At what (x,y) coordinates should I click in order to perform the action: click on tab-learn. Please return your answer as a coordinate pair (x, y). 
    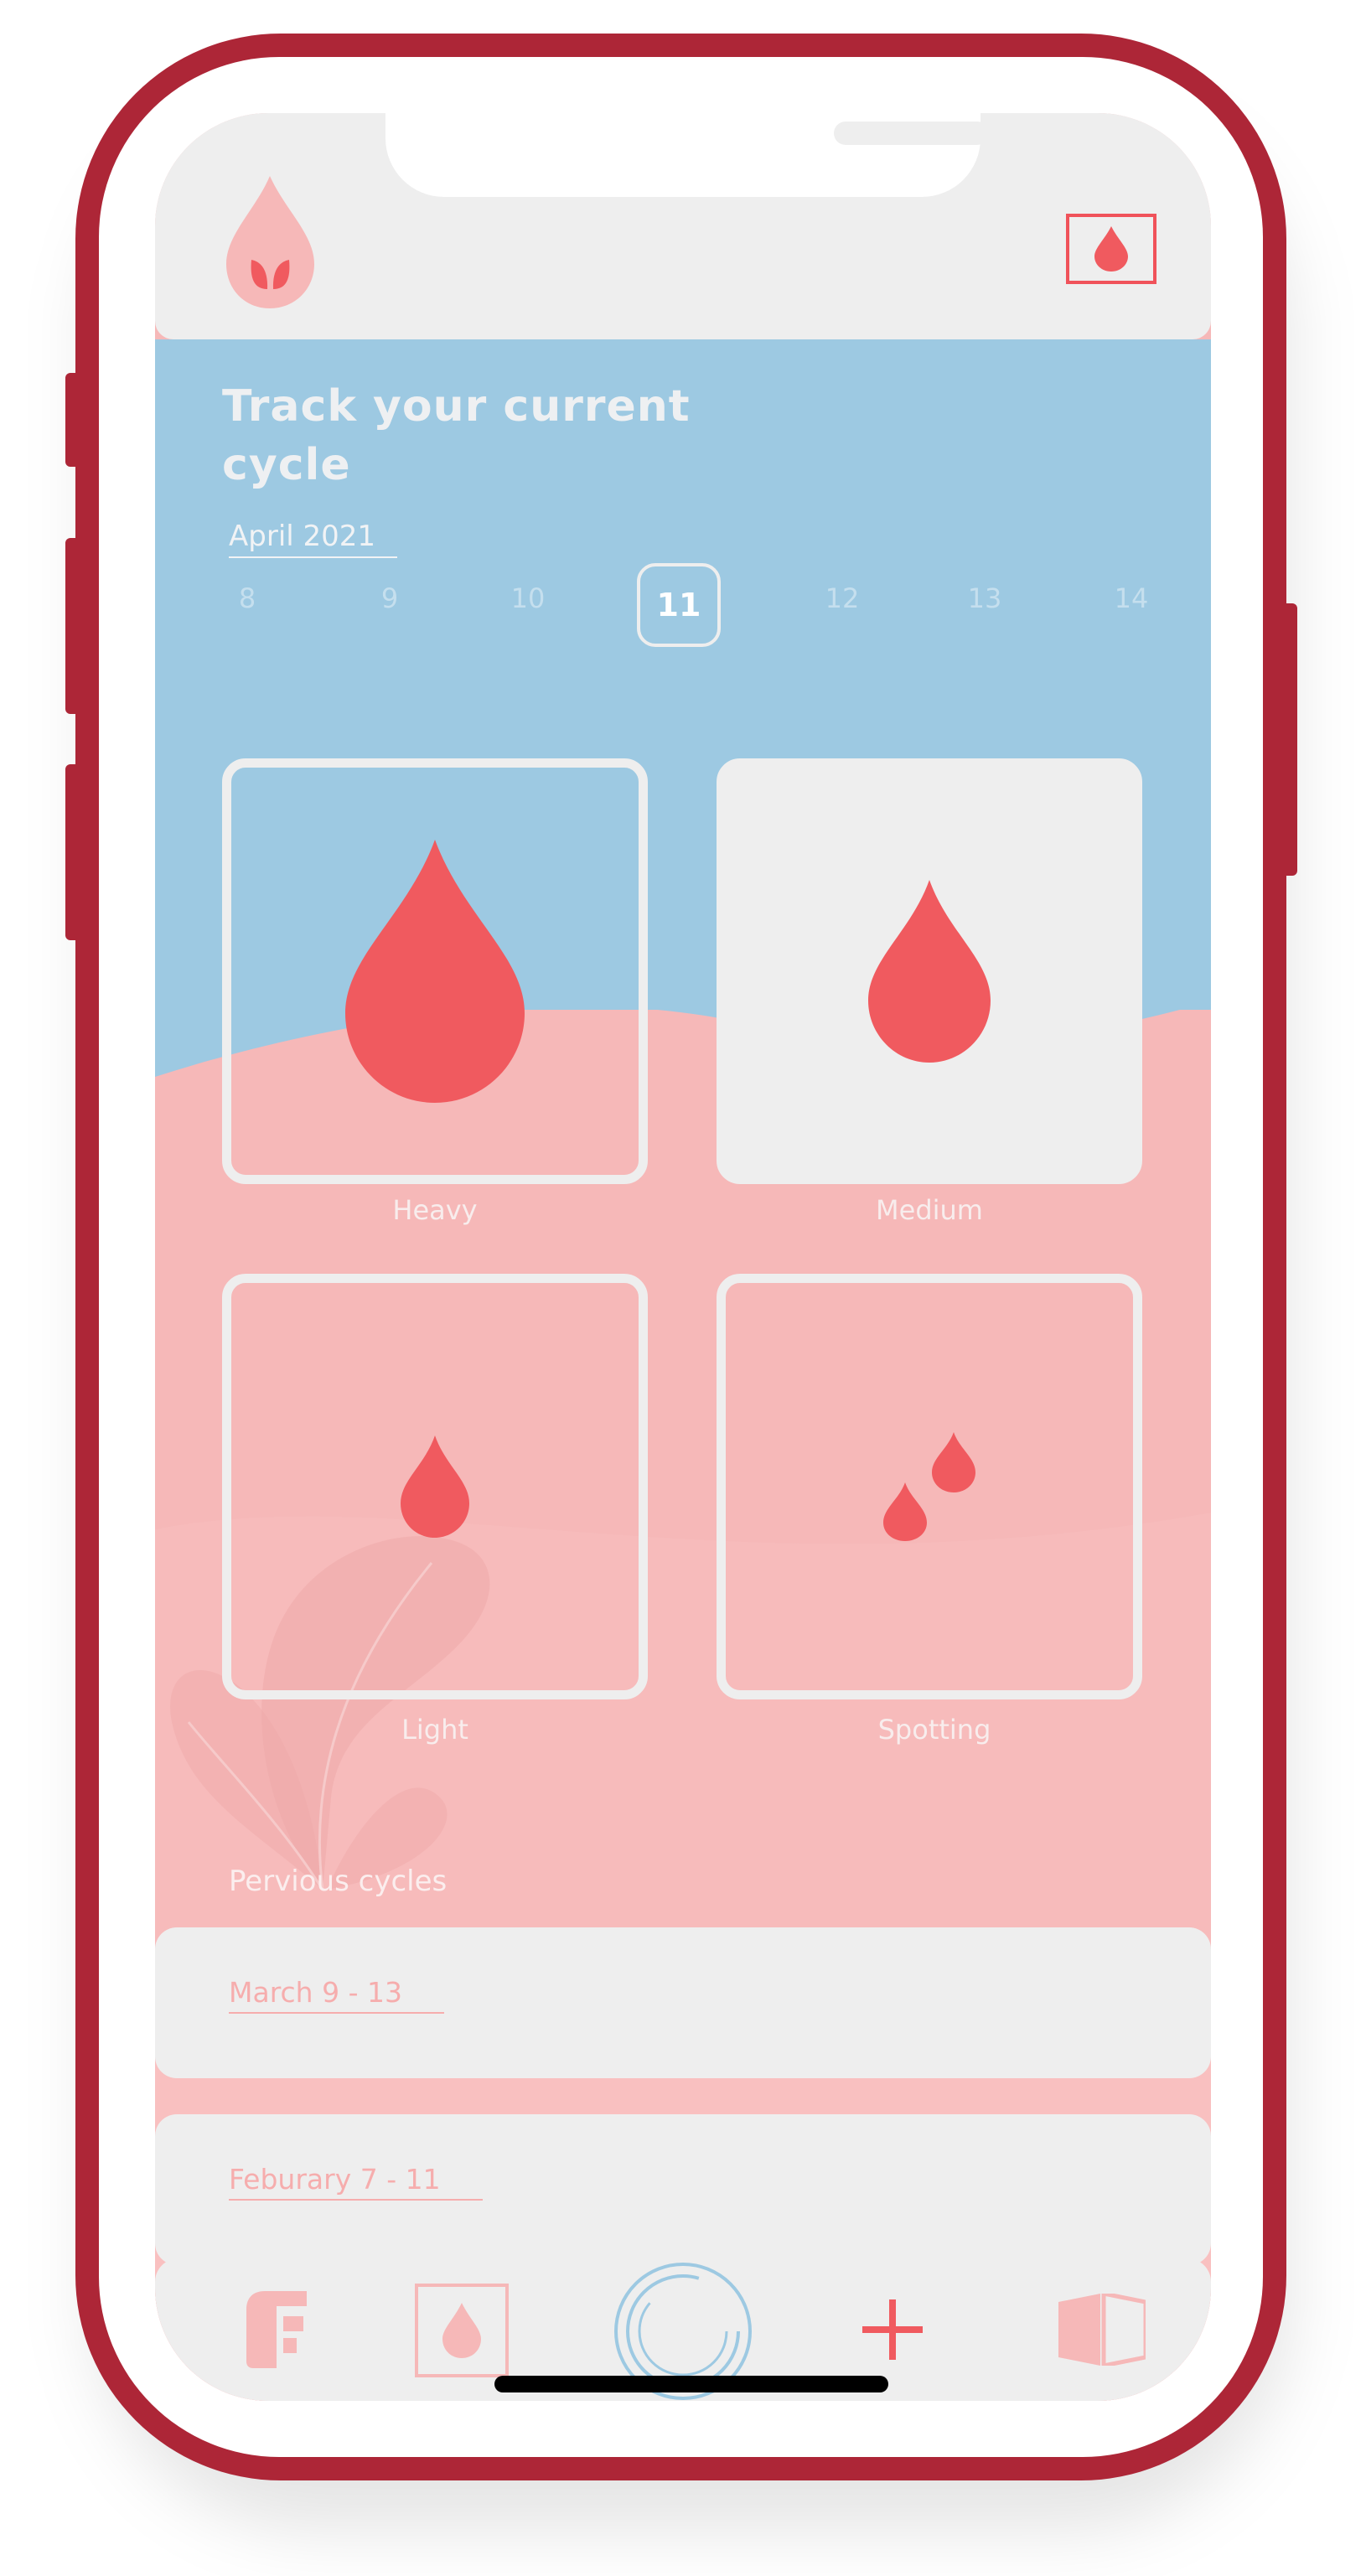
    Looking at the image, I should click on (1102, 2329).